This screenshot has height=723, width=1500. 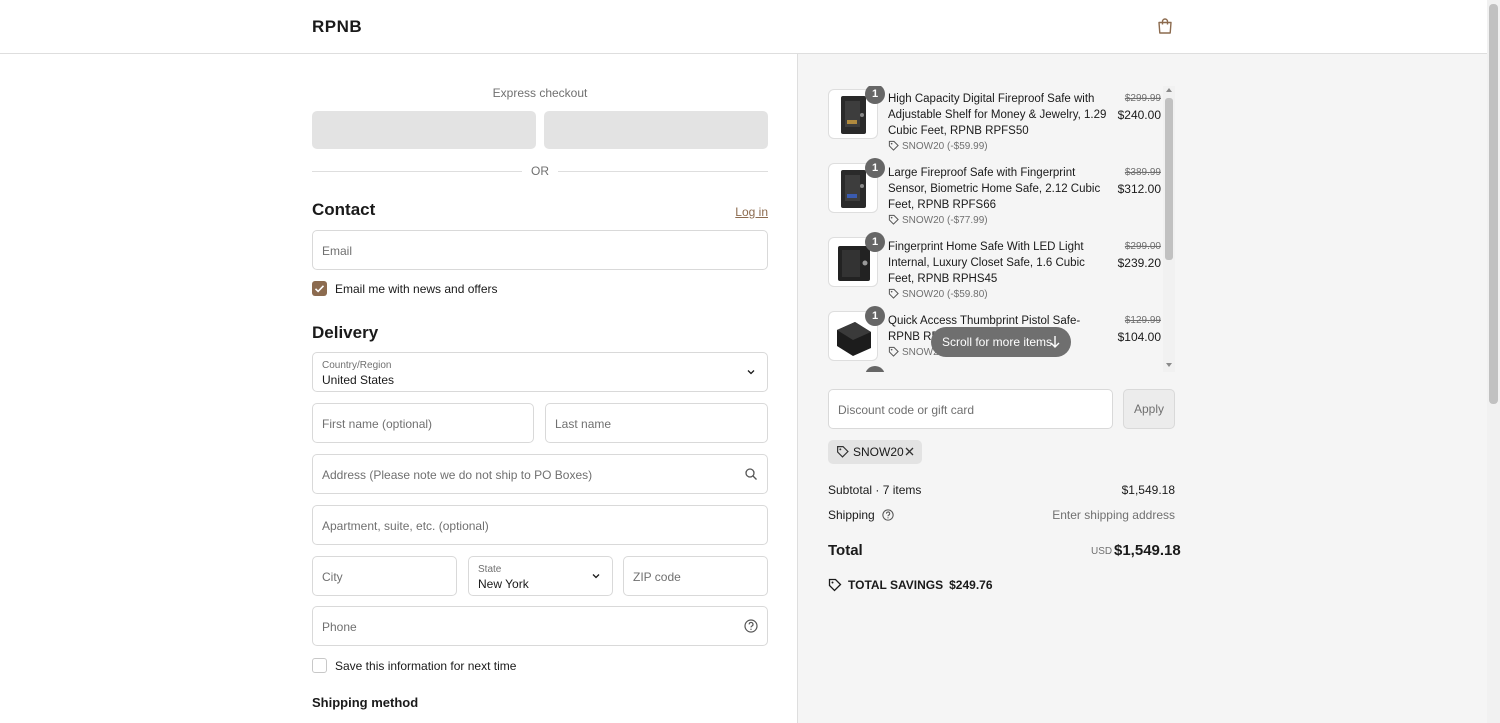 I want to click on phone-field: Phone, so click(x=540, y=626).